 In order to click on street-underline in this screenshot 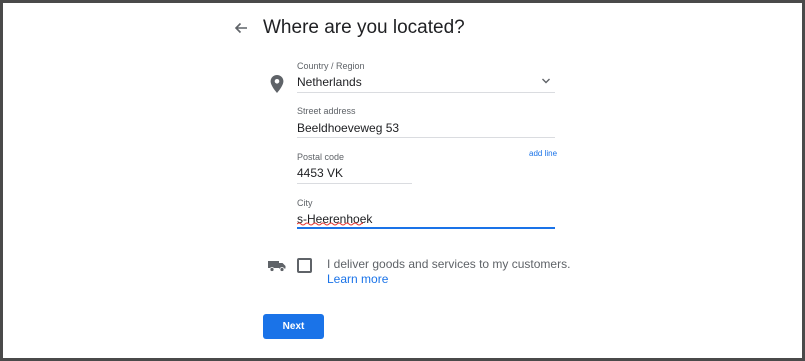, I will do `click(426, 137)`.